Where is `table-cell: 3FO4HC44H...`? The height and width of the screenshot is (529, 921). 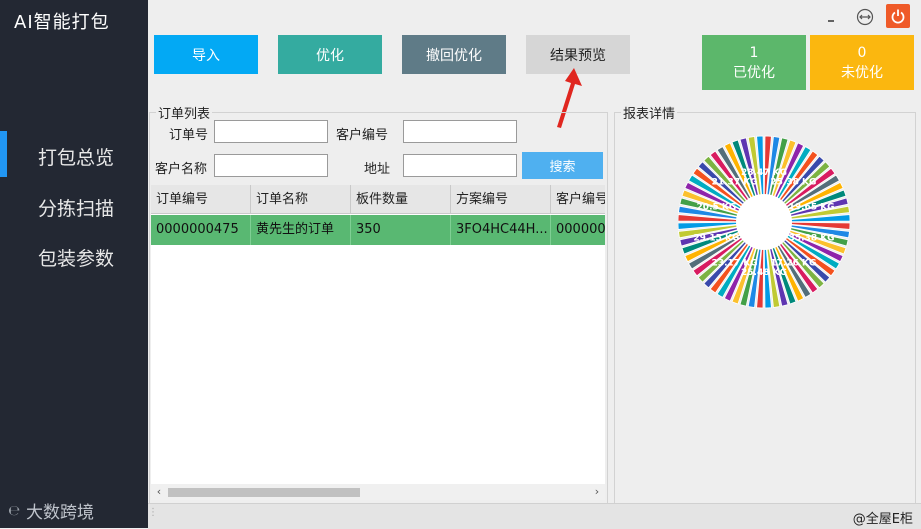
table-cell: 3FO4HC44H... is located at coordinates (501, 230).